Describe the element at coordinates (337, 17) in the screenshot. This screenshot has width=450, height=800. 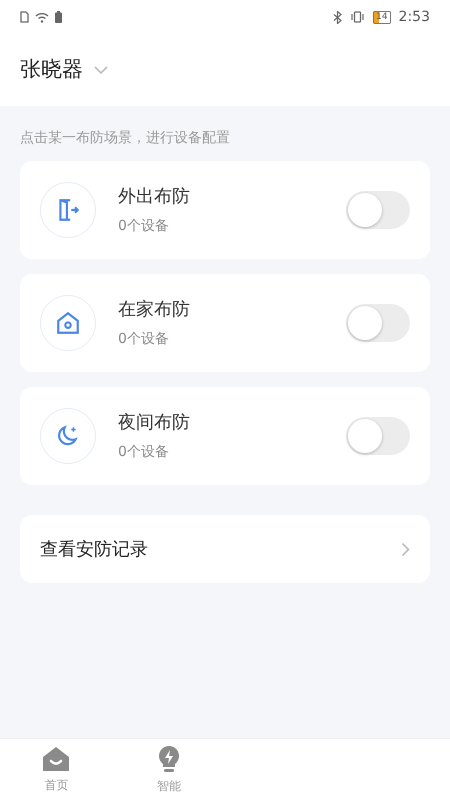
I see `bluetooth-icon` at that location.